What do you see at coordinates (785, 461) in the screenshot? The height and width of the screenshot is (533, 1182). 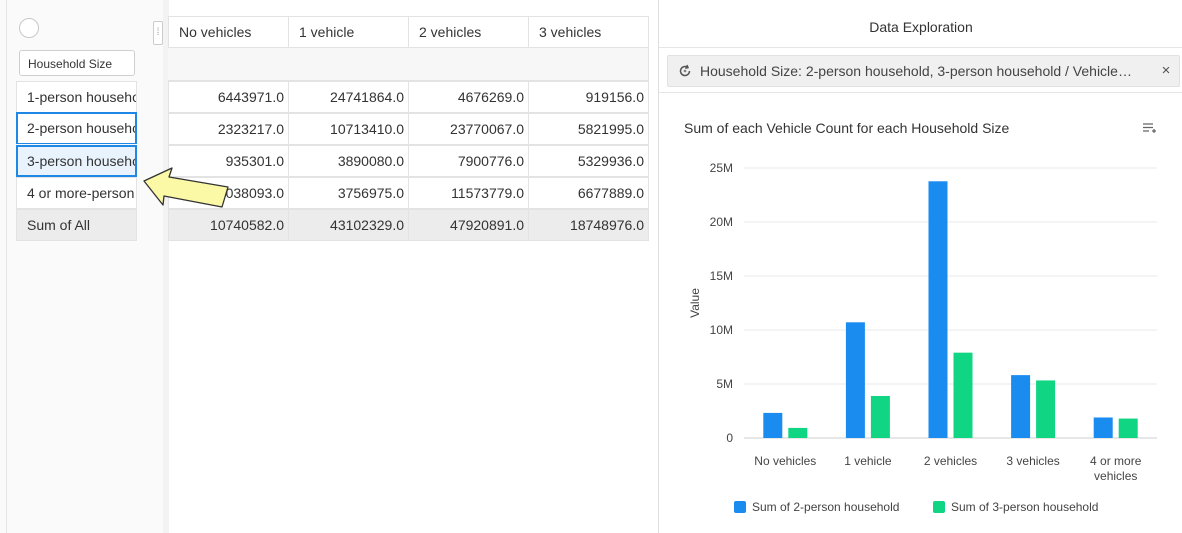 I see `x-tick-label: No vehicles` at bounding box center [785, 461].